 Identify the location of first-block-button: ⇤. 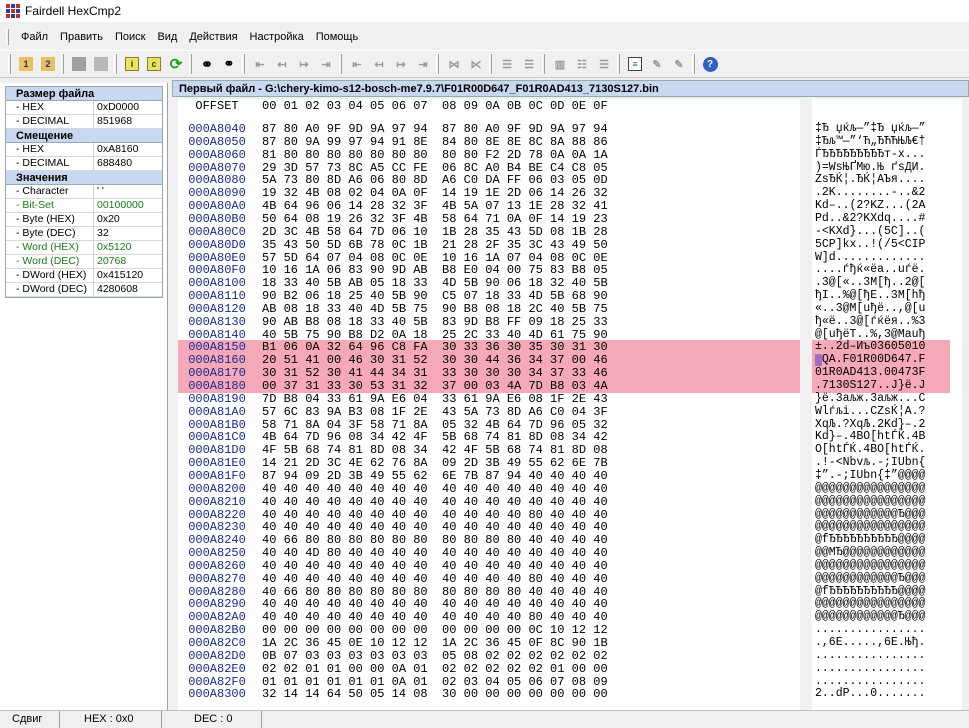
(357, 64).